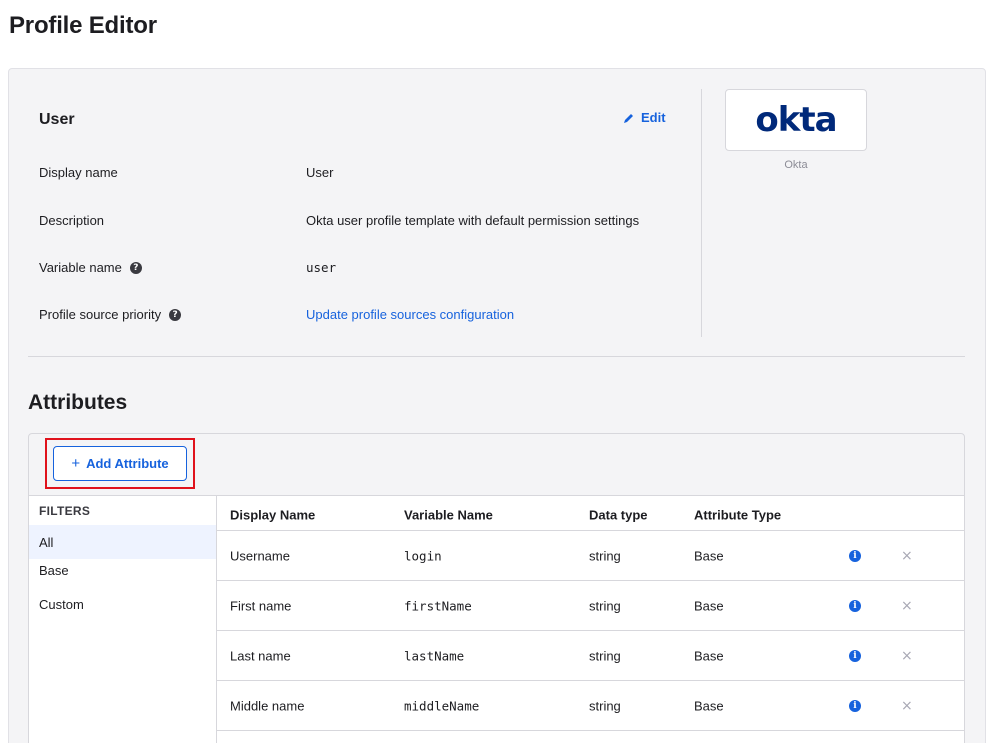 The height and width of the screenshot is (743, 991). I want to click on column-header-attribute-type: Attribute Type, so click(737, 515).